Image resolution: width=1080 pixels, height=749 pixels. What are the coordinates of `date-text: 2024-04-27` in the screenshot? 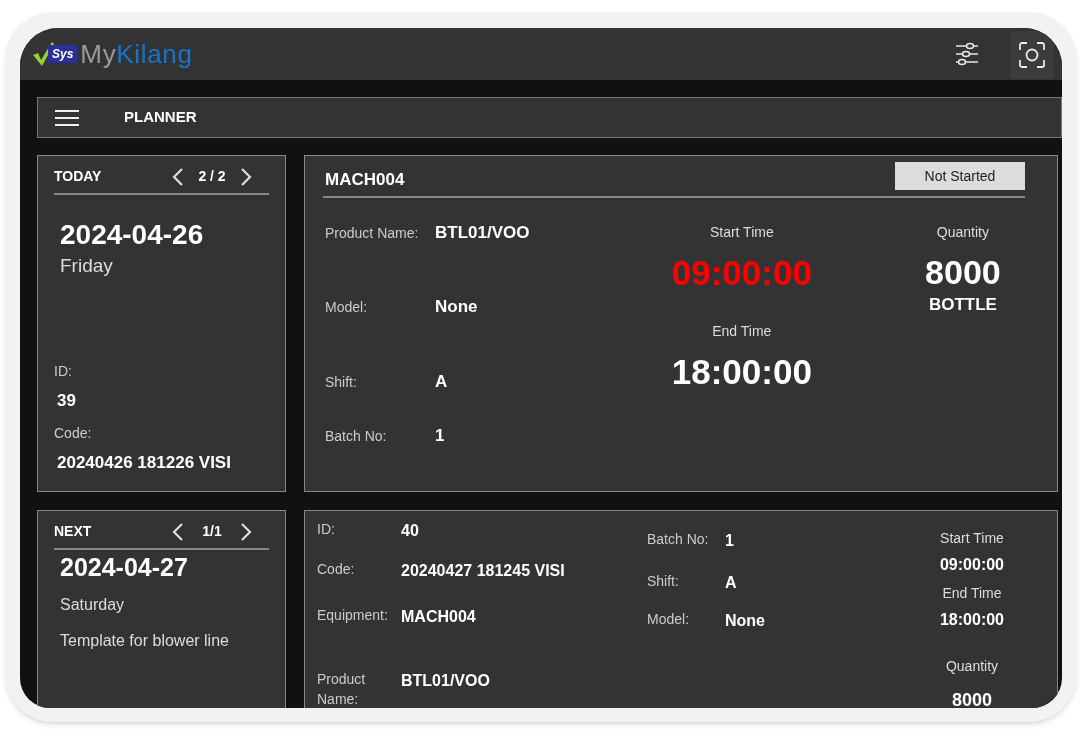 It's located at (124, 567).